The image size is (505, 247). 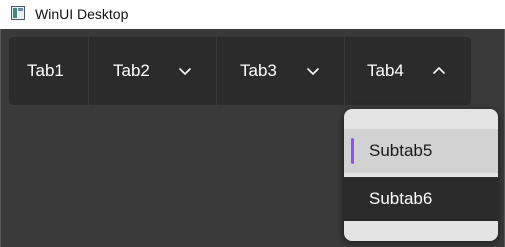 What do you see at coordinates (352, 151) in the screenshot?
I see `selection-indicator` at bounding box center [352, 151].